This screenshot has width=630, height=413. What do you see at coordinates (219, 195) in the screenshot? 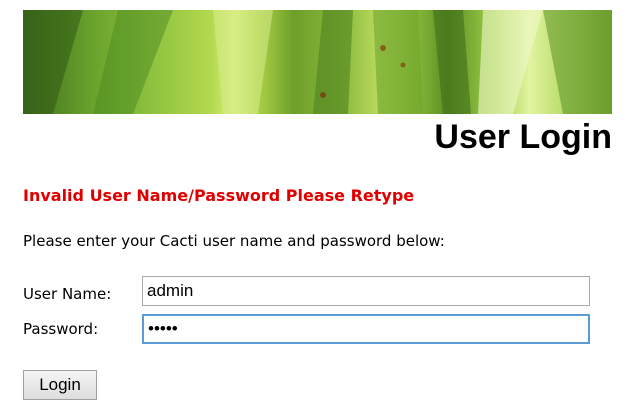
I see `error-message: Invalid User Name/Password Please Retype` at bounding box center [219, 195].